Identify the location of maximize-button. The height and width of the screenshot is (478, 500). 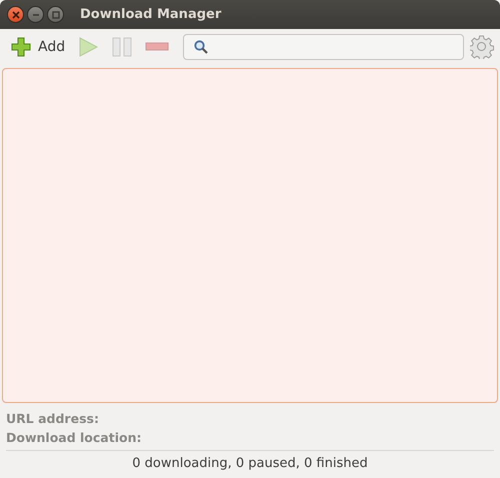
(55, 14).